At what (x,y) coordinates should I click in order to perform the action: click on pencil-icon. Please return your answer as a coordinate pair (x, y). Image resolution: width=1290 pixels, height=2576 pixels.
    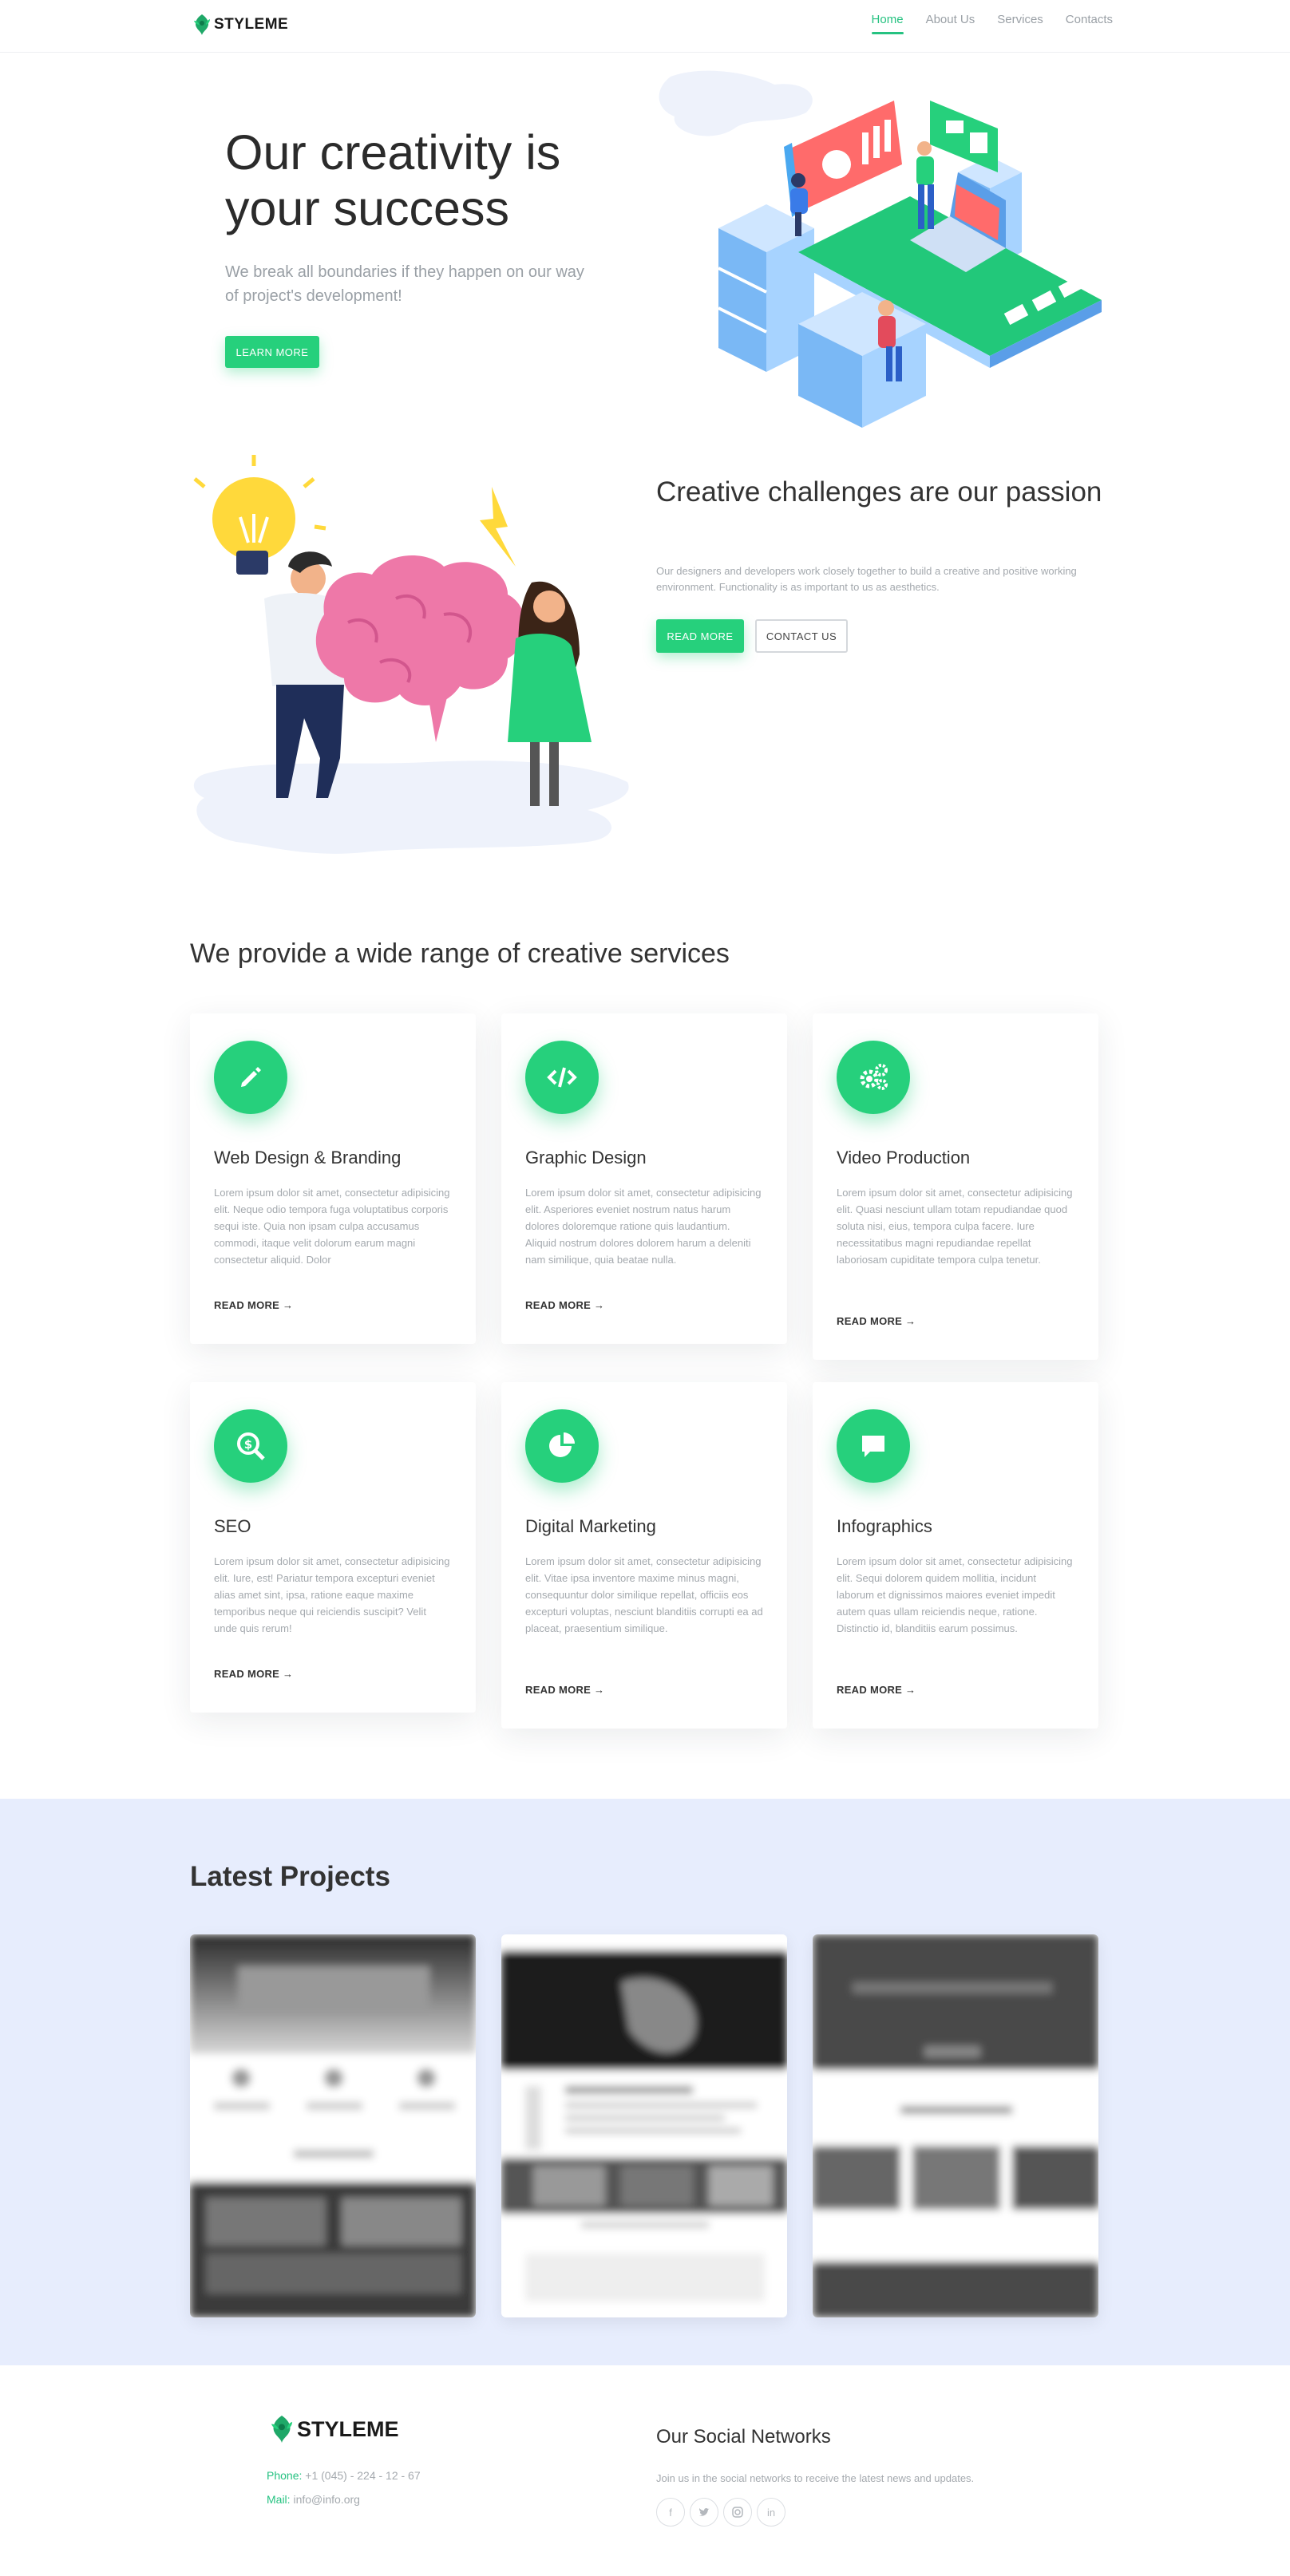
    Looking at the image, I should click on (251, 1077).